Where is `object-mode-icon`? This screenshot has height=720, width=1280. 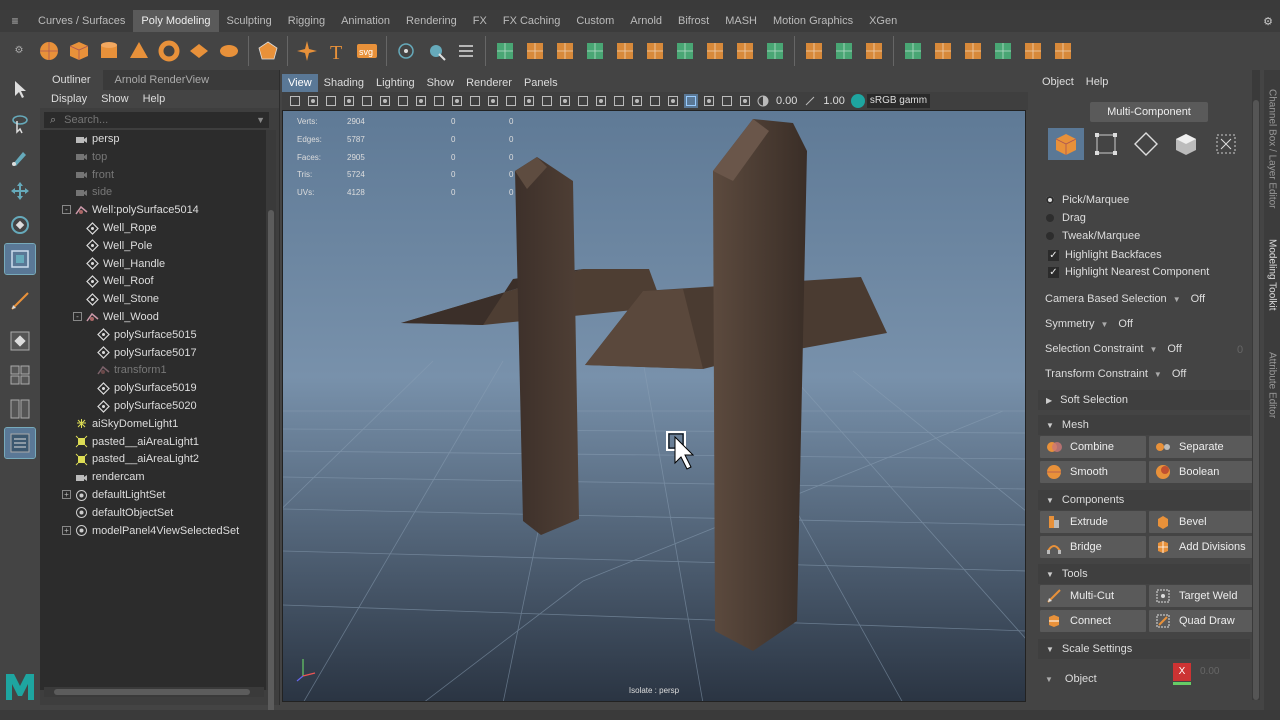 object-mode-icon is located at coordinates (1066, 144).